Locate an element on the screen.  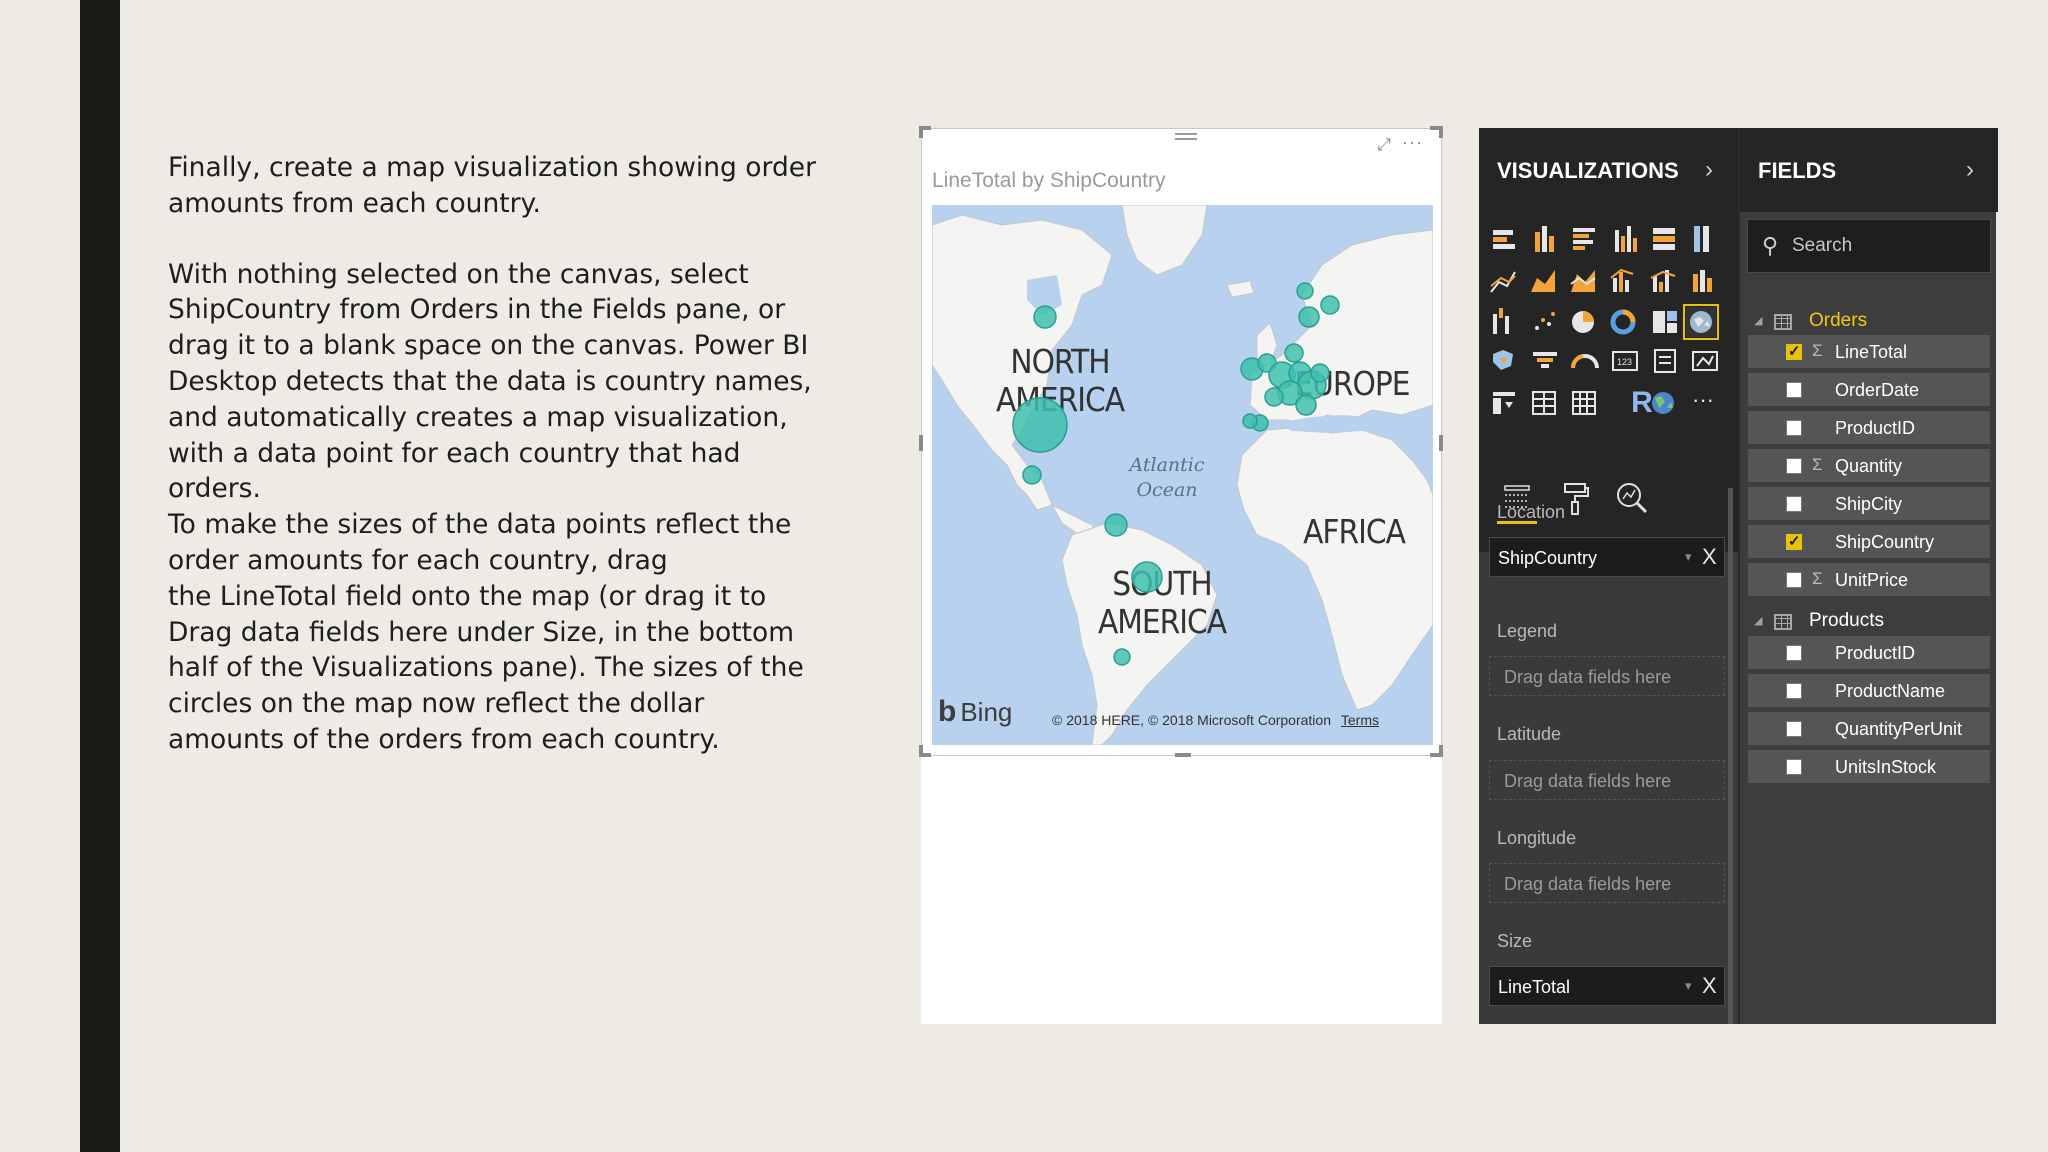
visualizations-scrollbar is located at coordinates (1730, 756).